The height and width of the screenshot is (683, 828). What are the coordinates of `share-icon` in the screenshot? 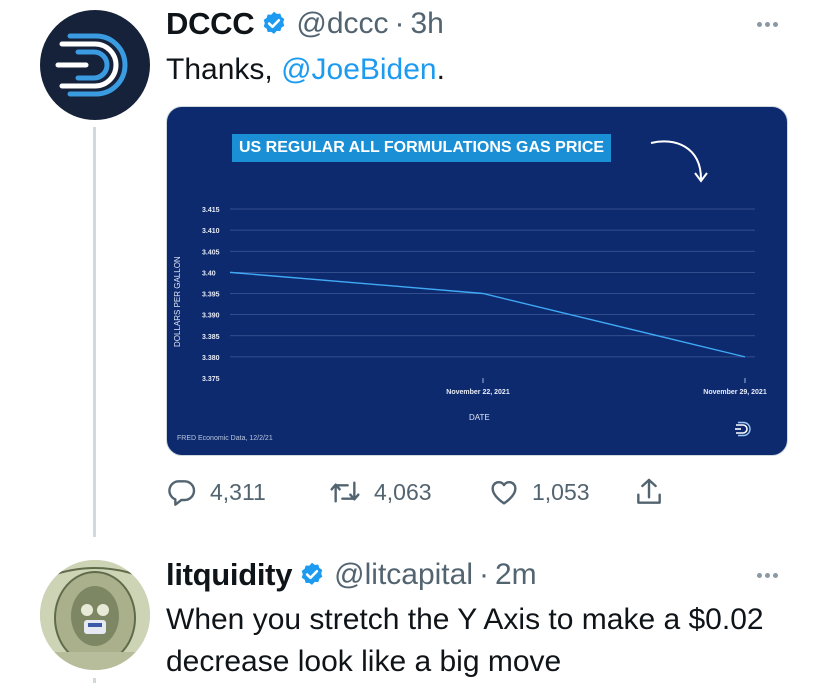 It's located at (649, 491).